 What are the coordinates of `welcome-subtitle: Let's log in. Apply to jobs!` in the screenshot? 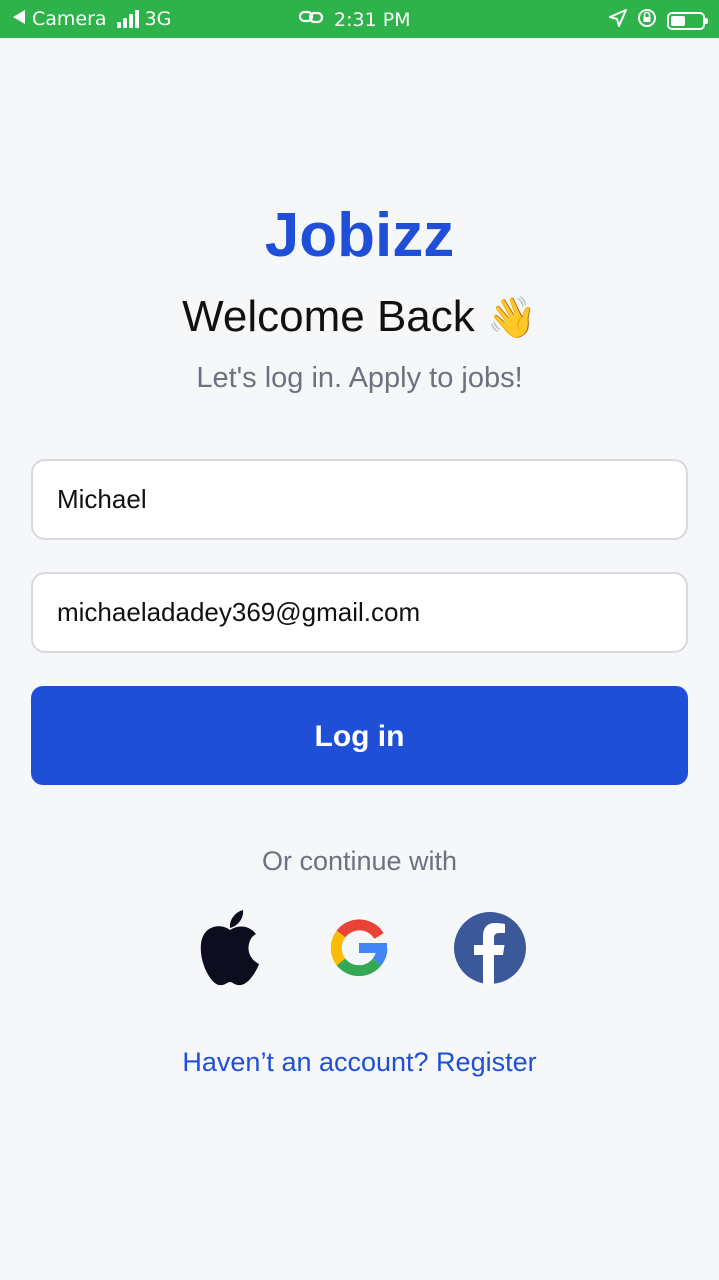 It's located at (359, 378).